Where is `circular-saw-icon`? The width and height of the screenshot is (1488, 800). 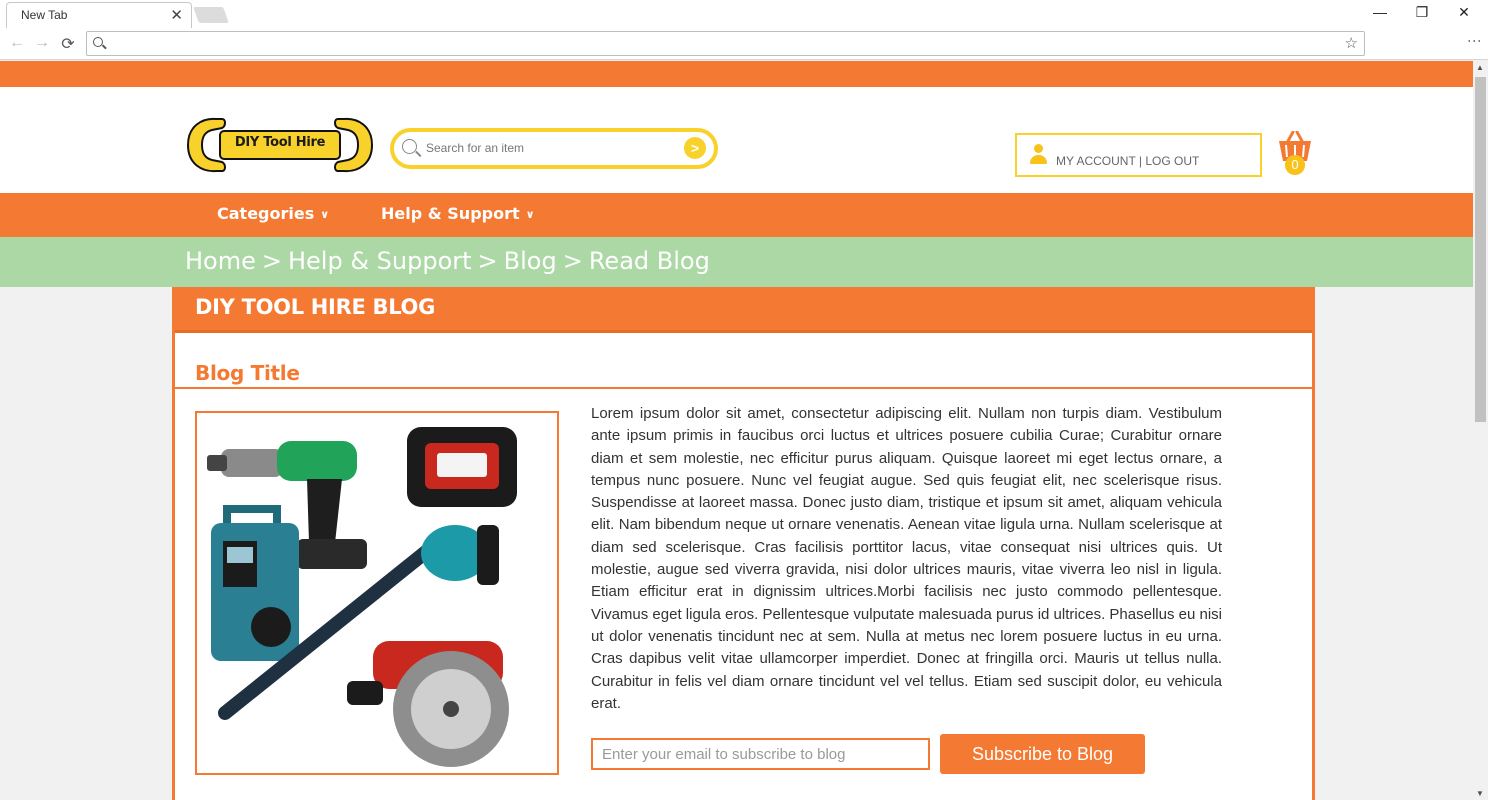 circular-saw-icon is located at coordinates (428, 704).